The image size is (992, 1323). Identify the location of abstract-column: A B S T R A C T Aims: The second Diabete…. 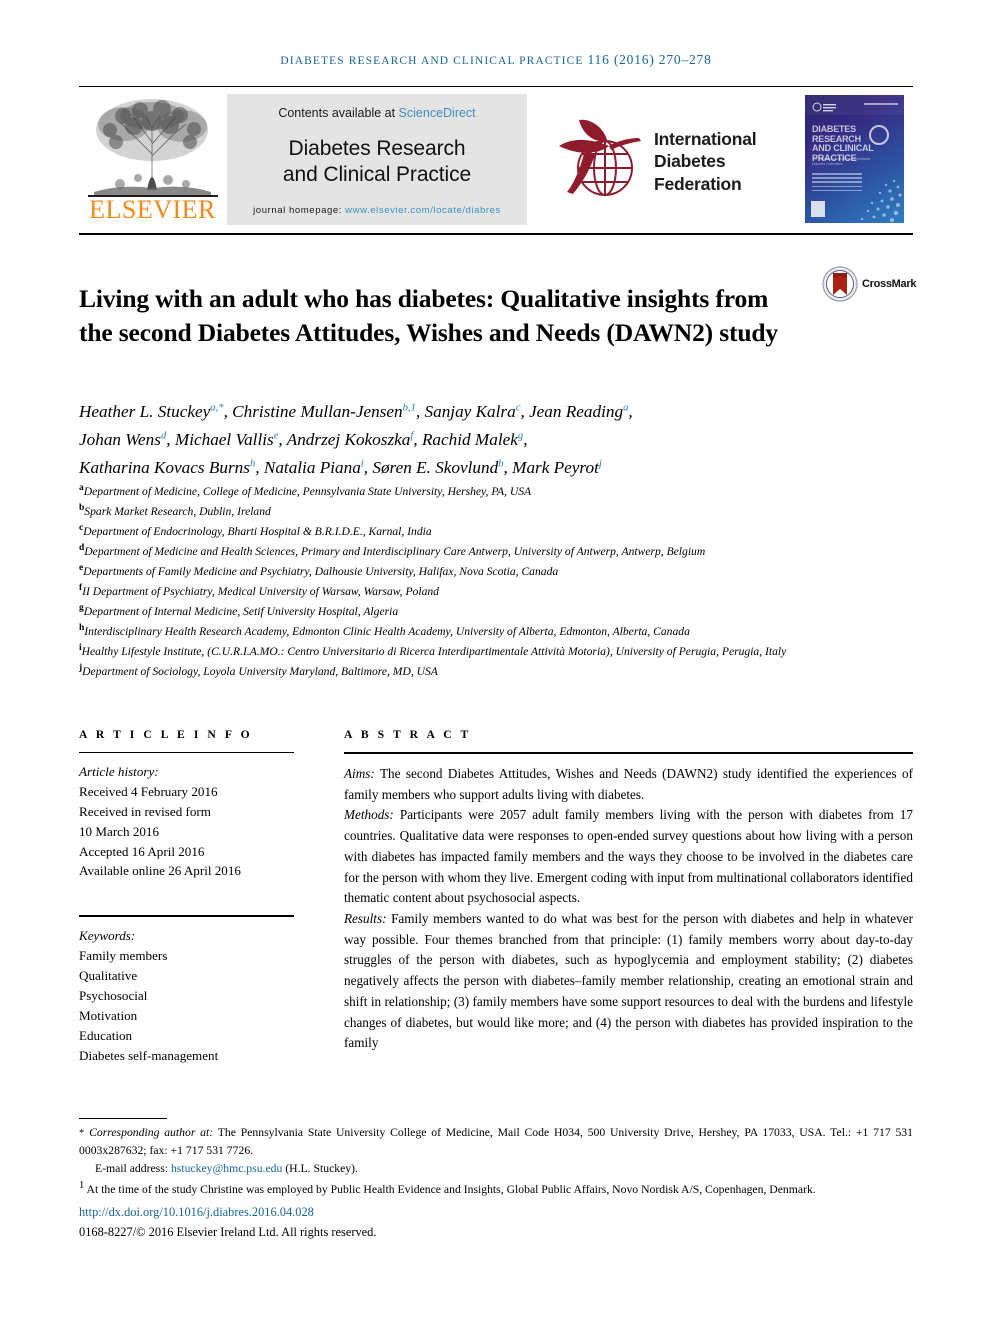
(628, 891).